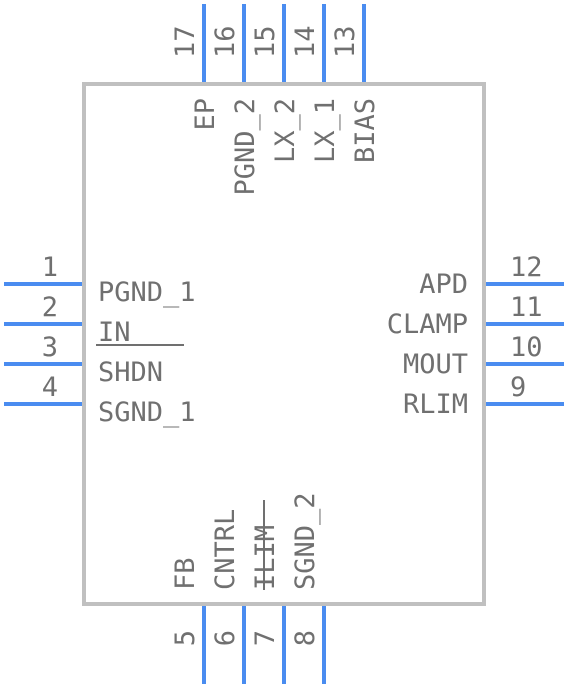  What do you see at coordinates (147, 412) in the screenshot?
I see `pin-name-4: SGND_1` at bounding box center [147, 412].